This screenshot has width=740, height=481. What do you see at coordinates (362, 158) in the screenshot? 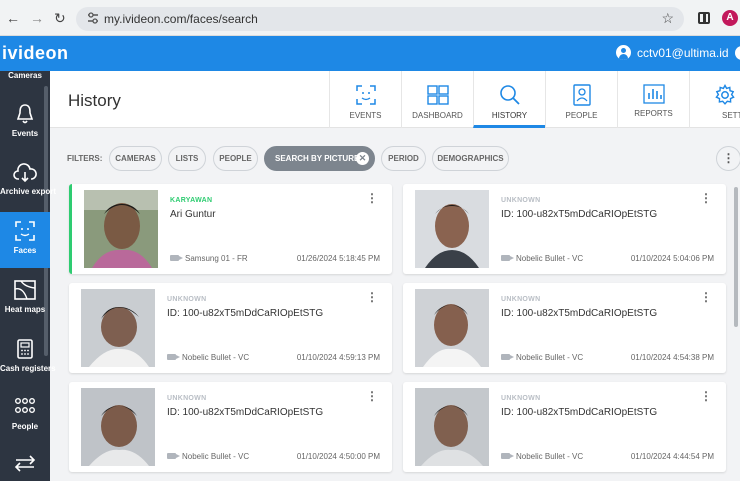
I see `close-icon: ✕` at bounding box center [362, 158].